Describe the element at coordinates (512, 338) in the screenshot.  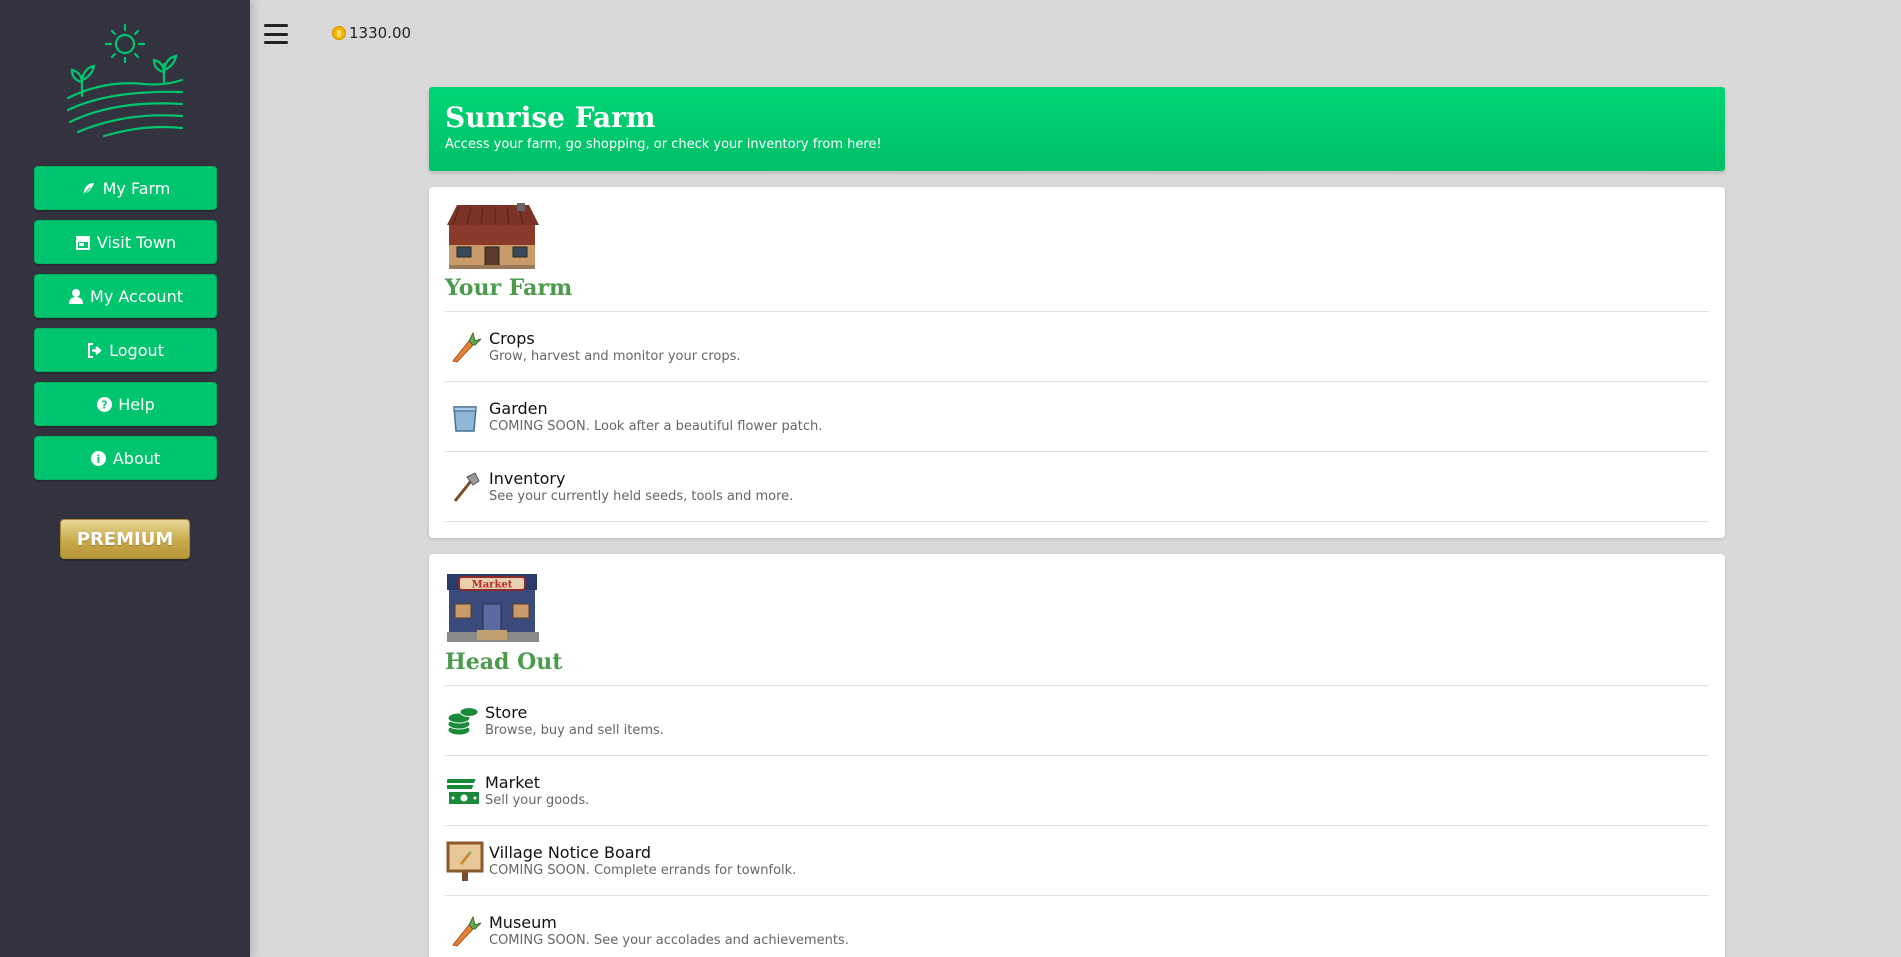
I see `crops-title: Crops` at that location.